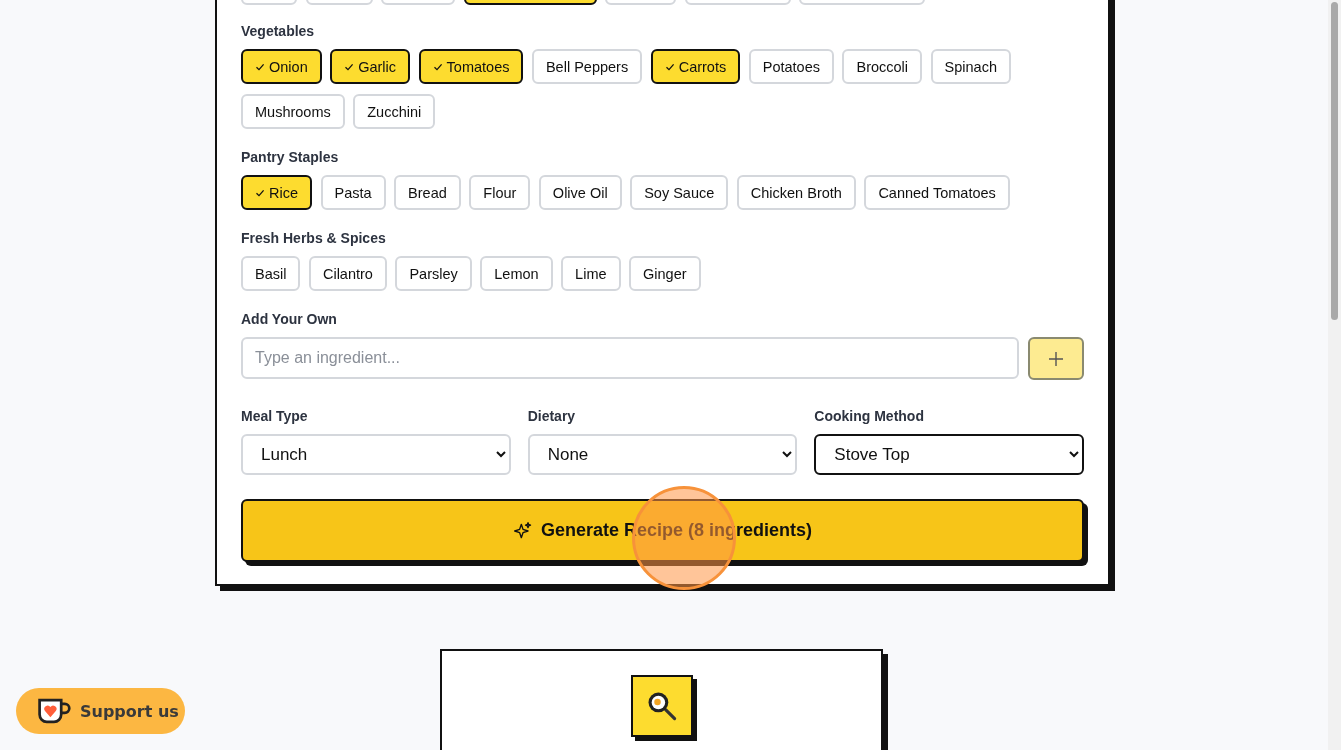 This screenshot has height=750, width=1341. What do you see at coordinates (293, 111) in the screenshot?
I see `ingredient-chip: Mushrooms` at bounding box center [293, 111].